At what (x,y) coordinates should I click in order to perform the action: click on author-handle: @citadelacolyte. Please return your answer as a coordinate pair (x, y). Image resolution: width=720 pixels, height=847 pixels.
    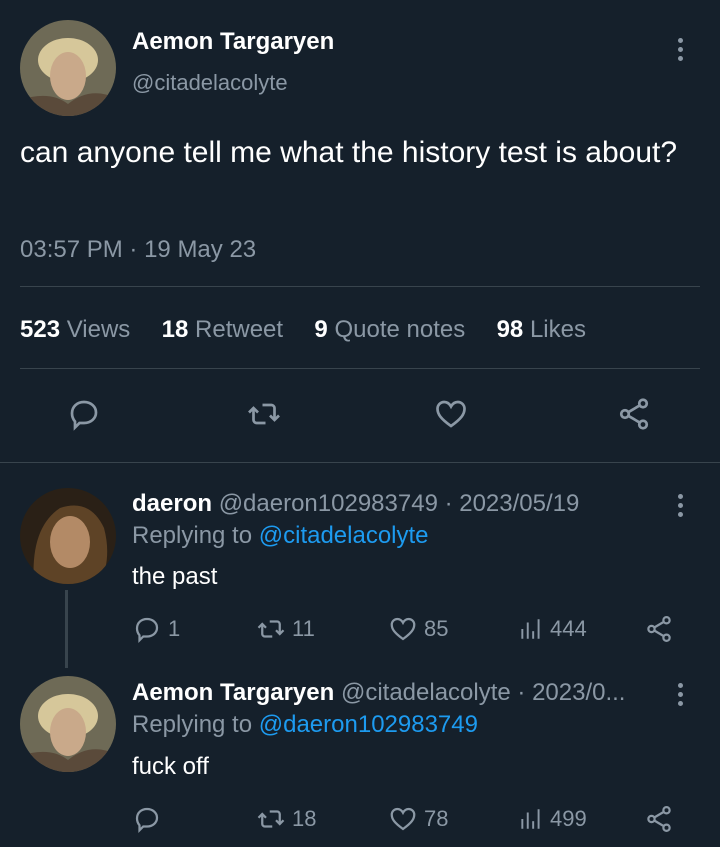
    Looking at the image, I should click on (210, 83).